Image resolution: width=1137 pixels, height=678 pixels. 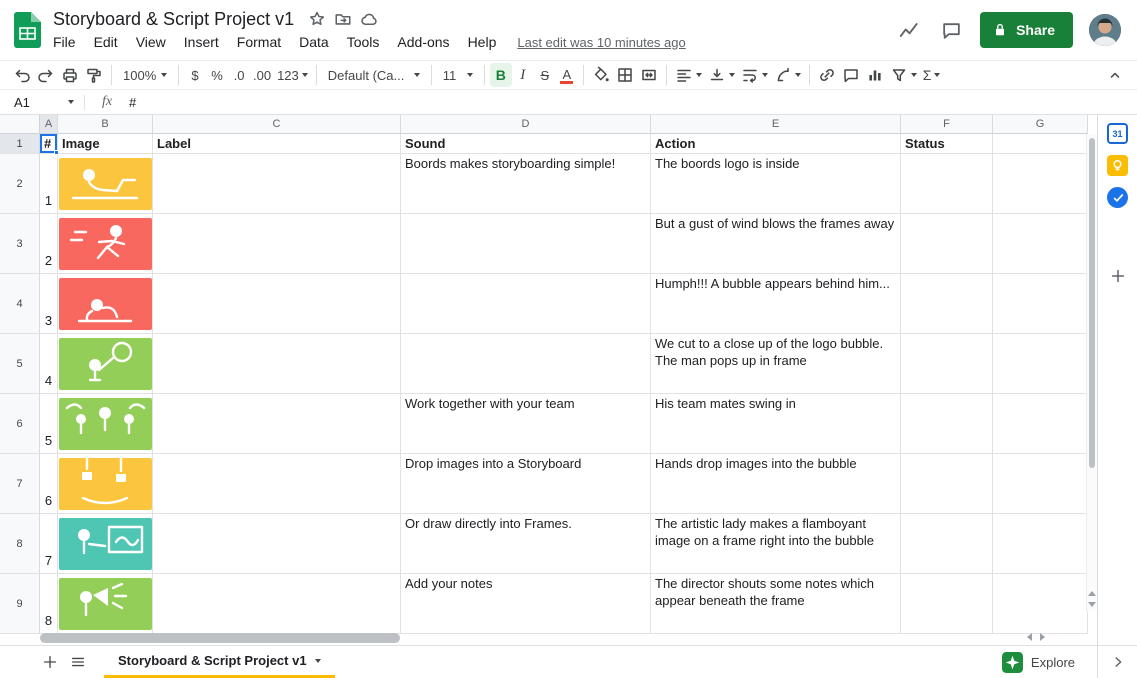 I want to click on column-header-E: E, so click(x=776, y=124).